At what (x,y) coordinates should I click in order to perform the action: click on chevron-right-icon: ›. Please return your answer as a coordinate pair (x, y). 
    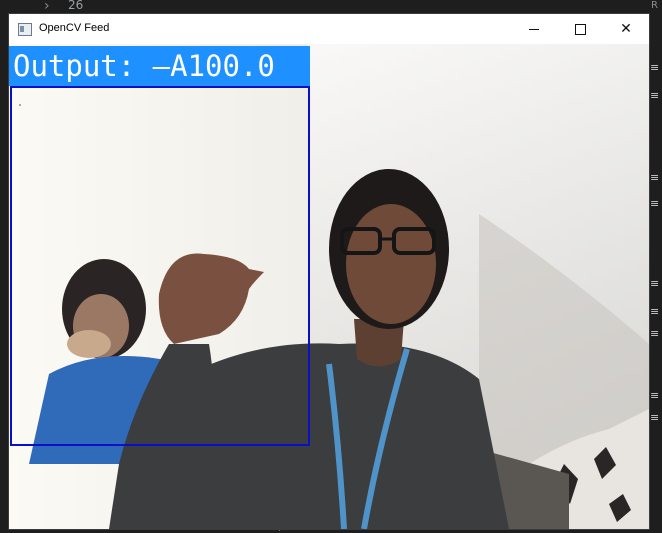
    Looking at the image, I should click on (47, 7).